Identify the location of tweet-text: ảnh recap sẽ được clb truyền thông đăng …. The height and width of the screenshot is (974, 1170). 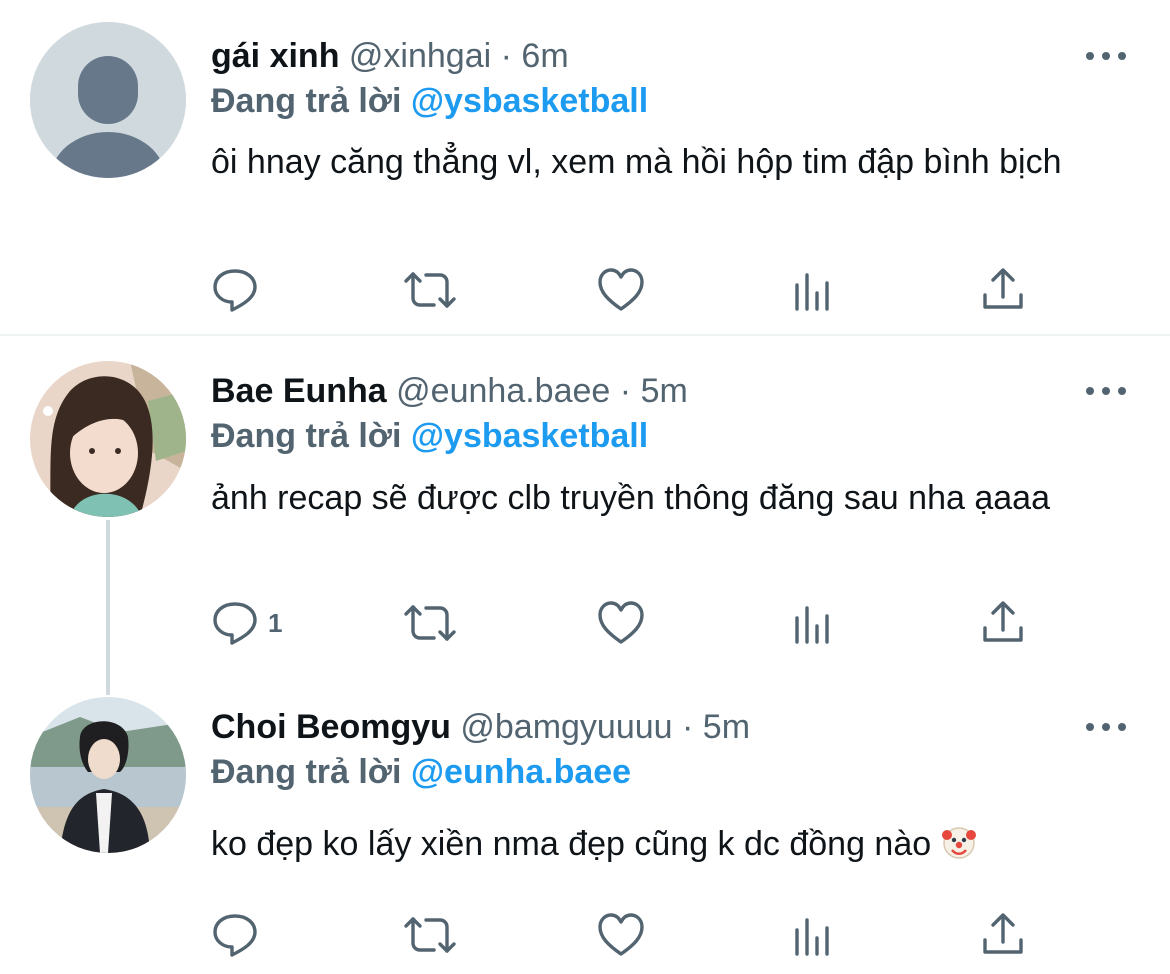
(630, 498).